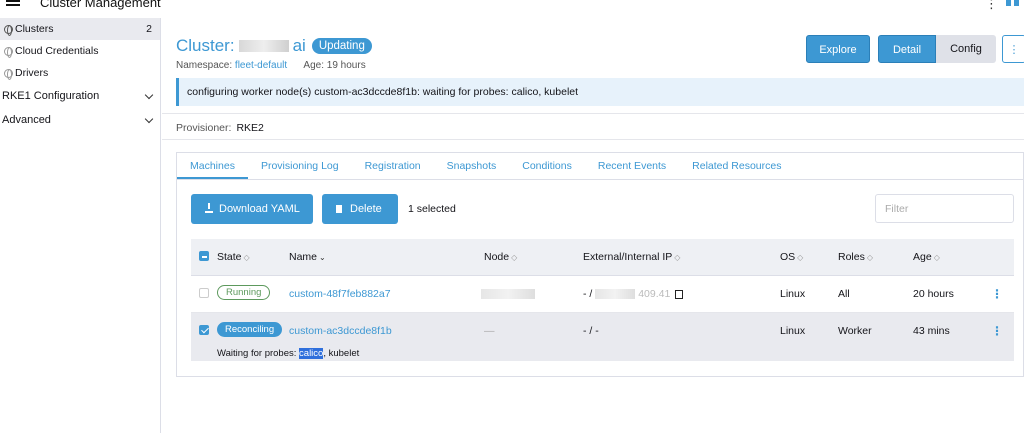 This screenshot has height=433, width=1024. I want to click on delete-button: Delete, so click(360, 209).